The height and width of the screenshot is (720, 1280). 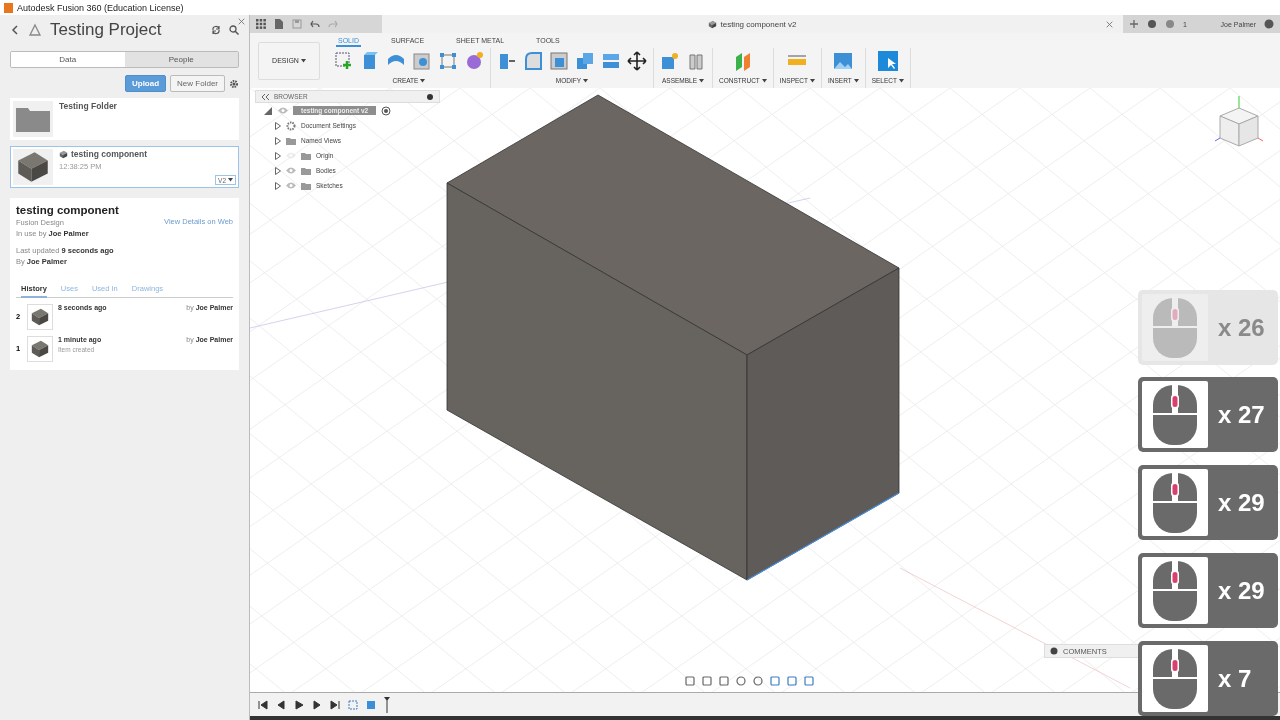 I want to click on app-logo-icon, so click(x=8, y=7).